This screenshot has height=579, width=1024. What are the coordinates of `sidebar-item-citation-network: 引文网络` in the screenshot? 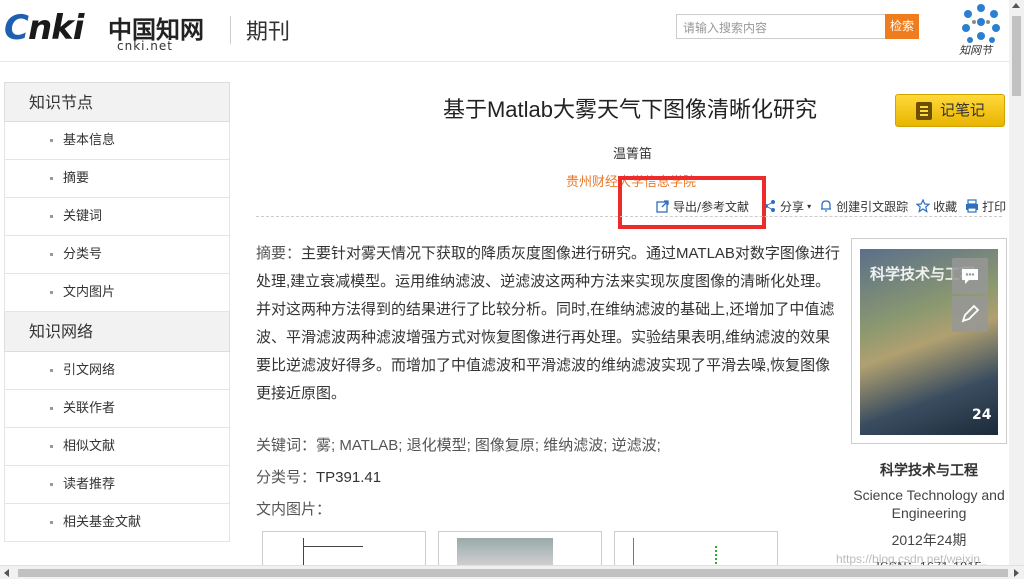 It's located at (117, 371).